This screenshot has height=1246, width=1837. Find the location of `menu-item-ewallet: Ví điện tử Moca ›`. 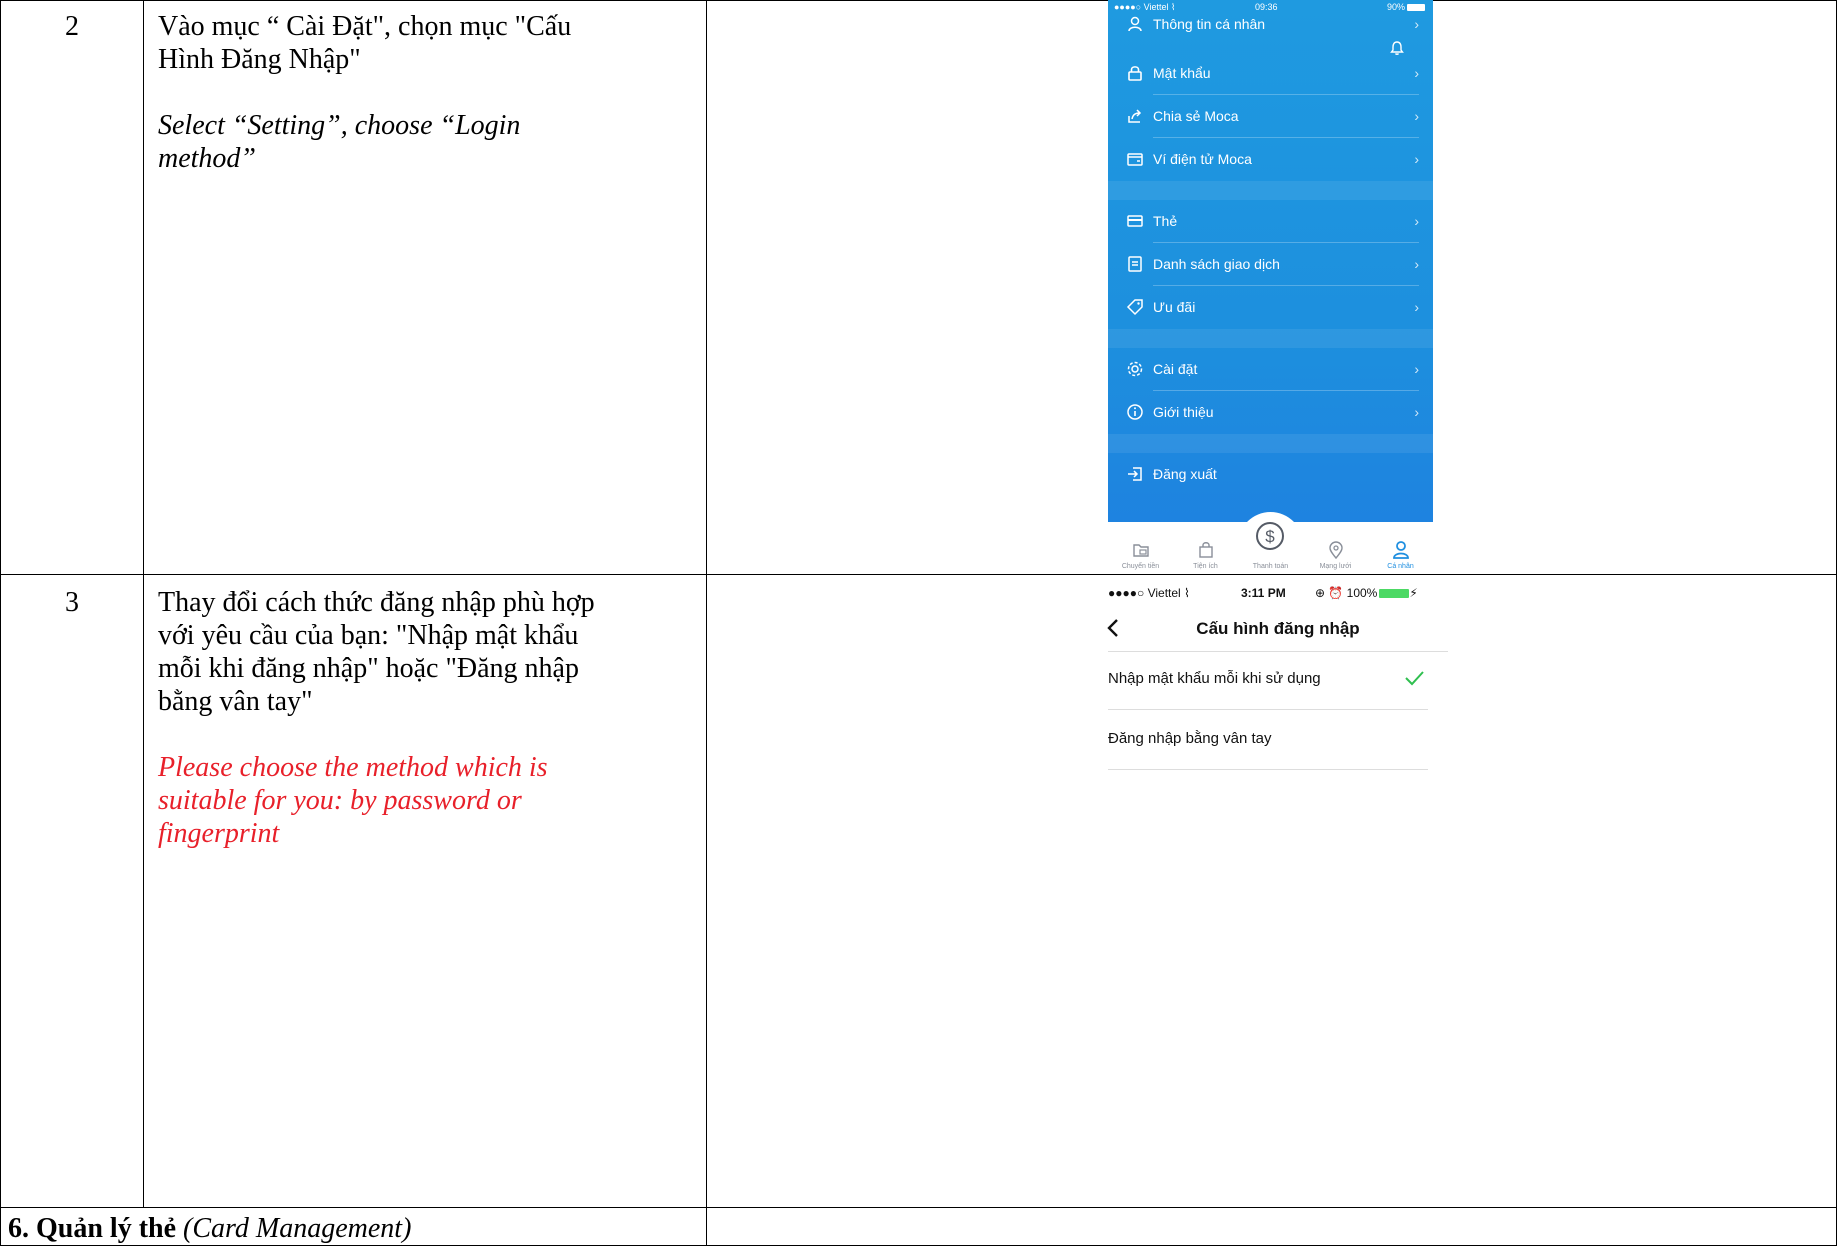

menu-item-ewallet: Ví điện tử Moca › is located at coordinates (1270, 159).